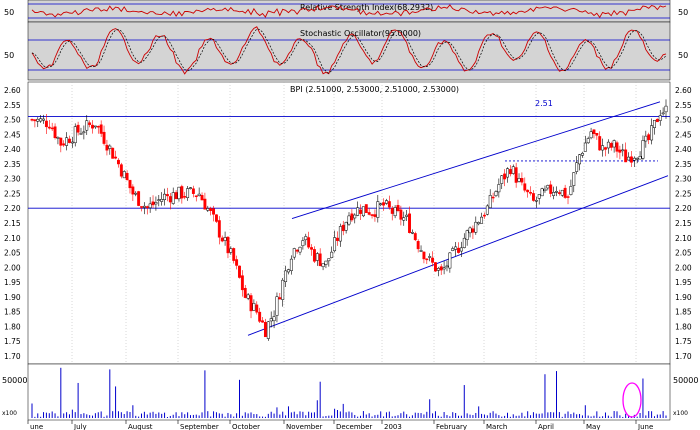 This screenshot has height=430, width=700. Describe the element at coordinates (683, 223) in the screenshot. I see `price-y-tick-right: 2.15` at that location.